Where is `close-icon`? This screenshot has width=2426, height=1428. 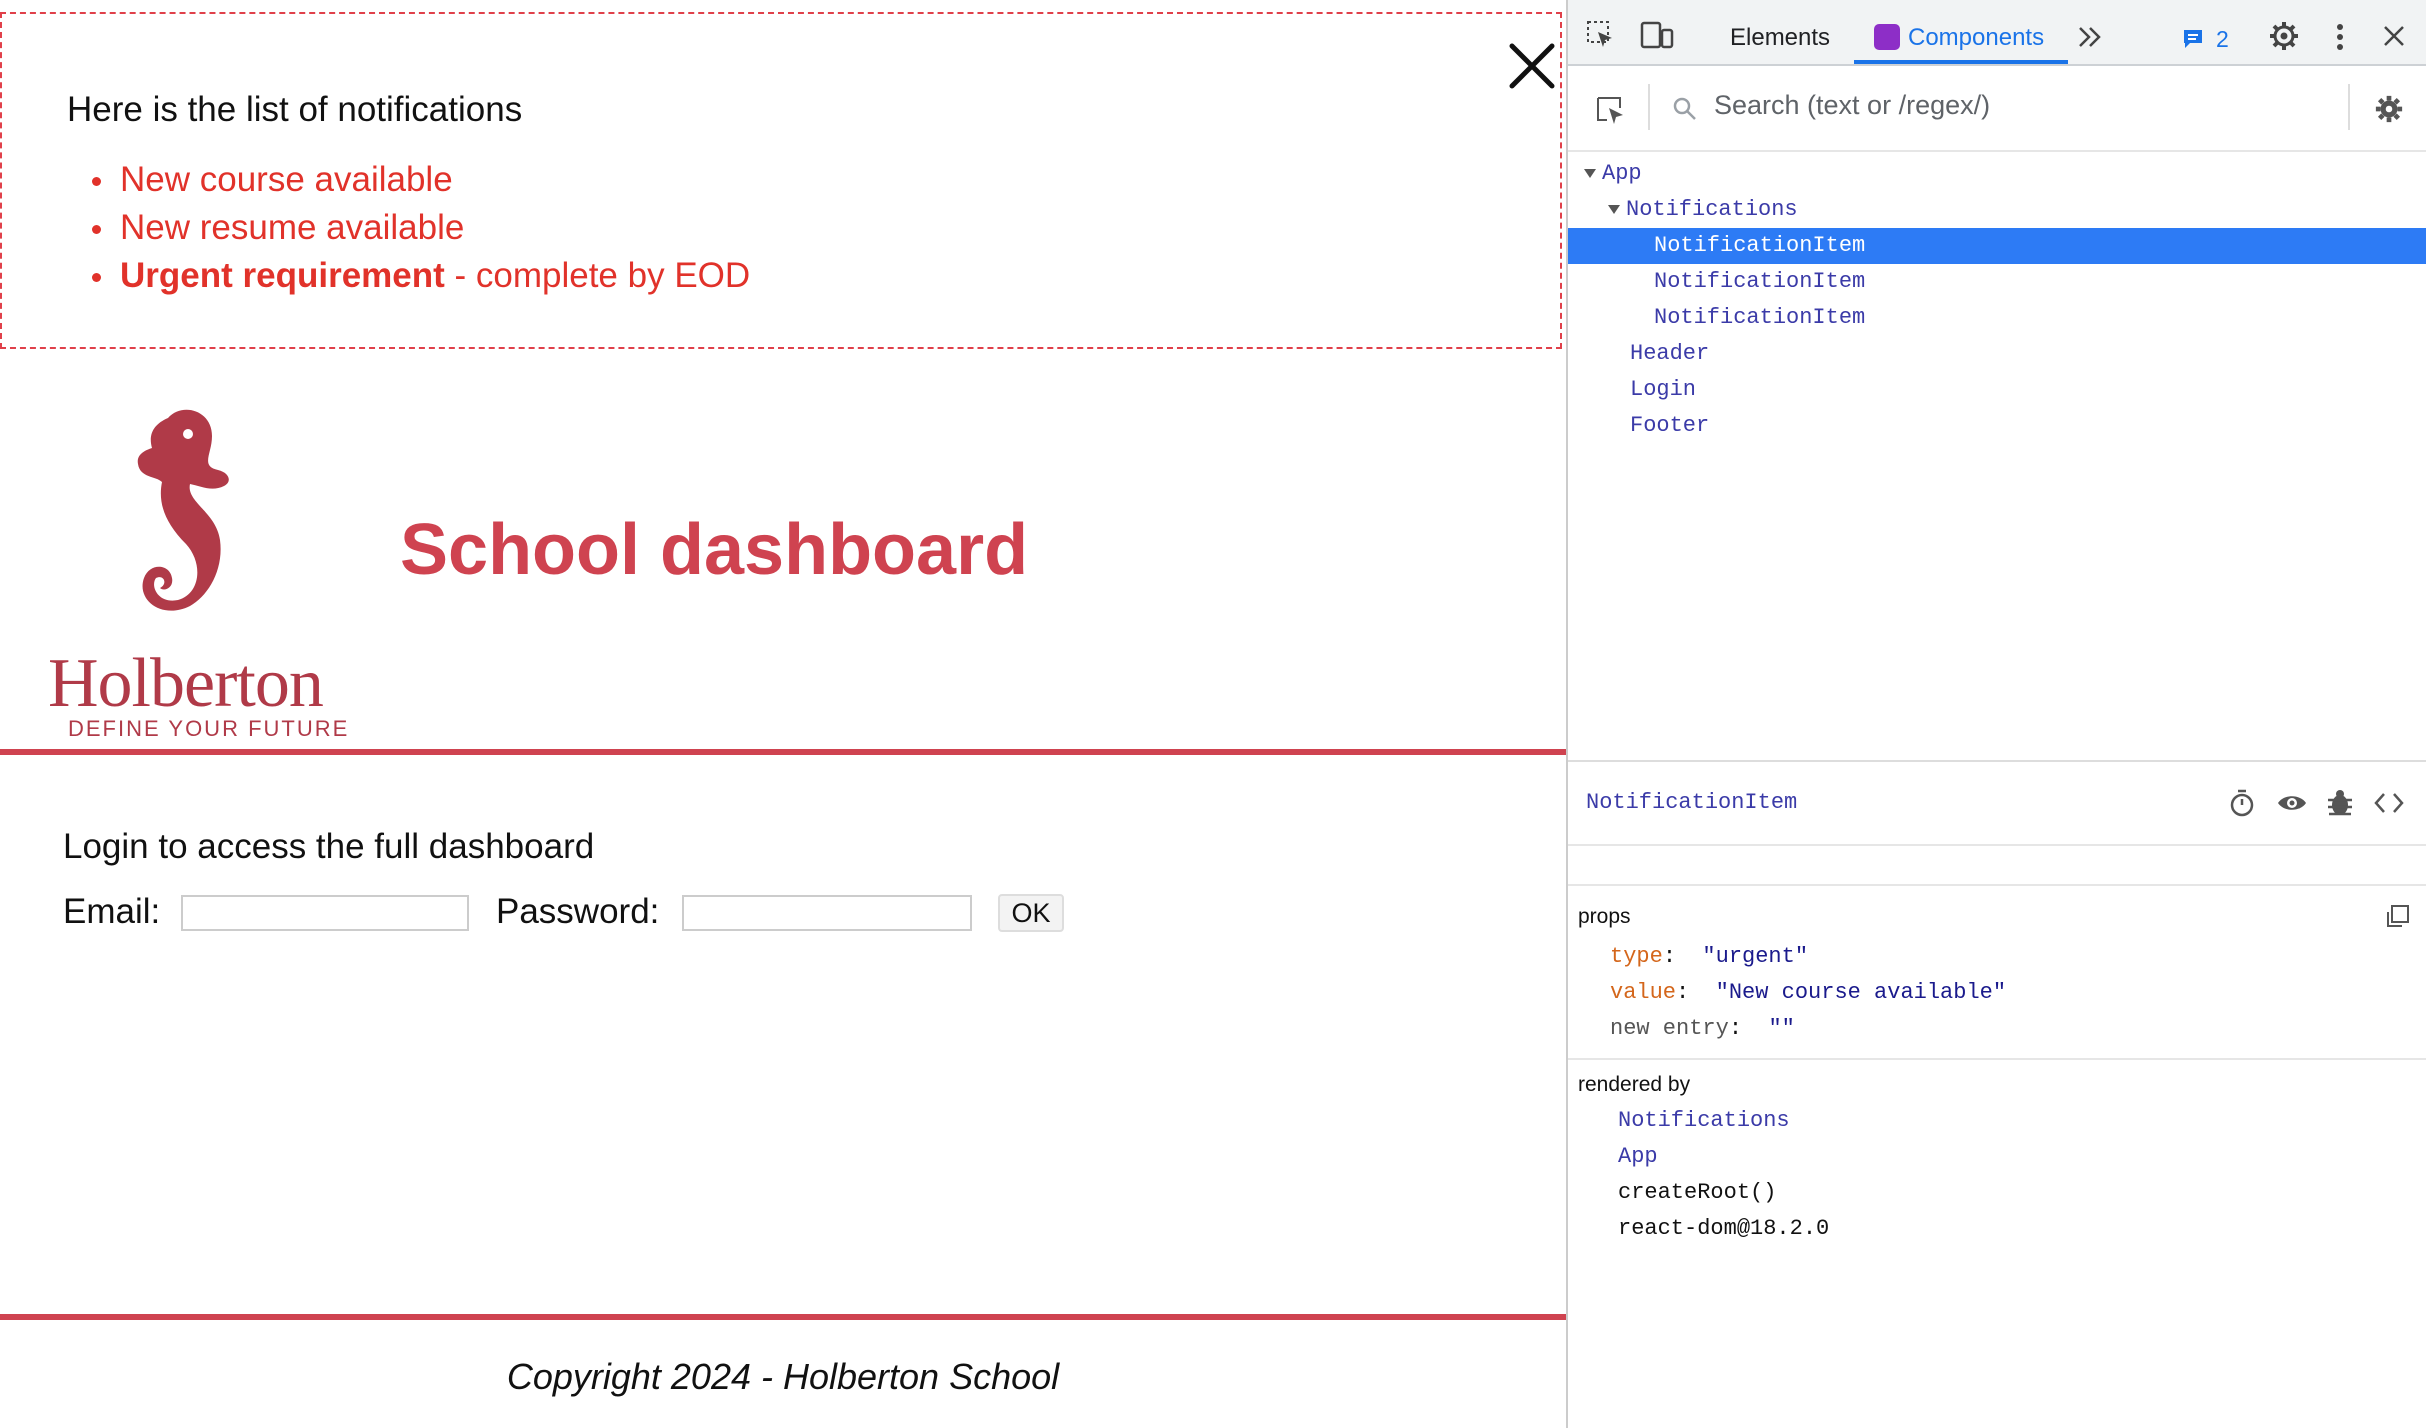
close-icon is located at coordinates (1532, 66).